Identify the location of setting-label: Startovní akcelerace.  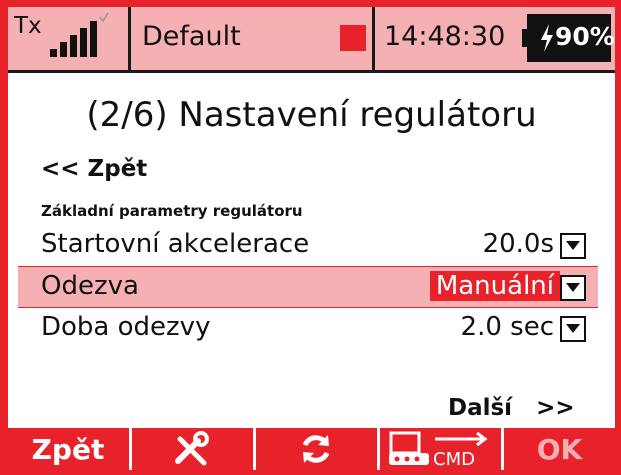
(175, 244).